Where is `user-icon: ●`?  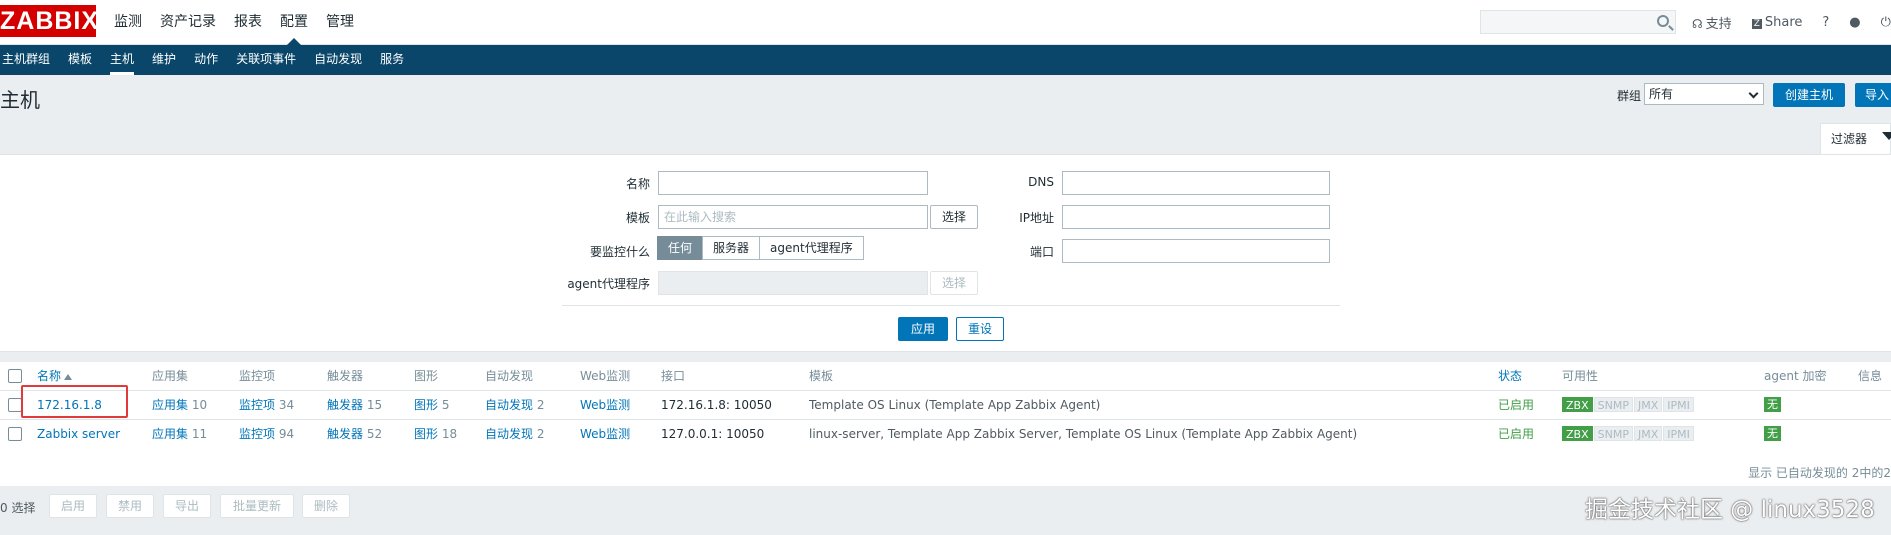 user-icon: ● is located at coordinates (1854, 22).